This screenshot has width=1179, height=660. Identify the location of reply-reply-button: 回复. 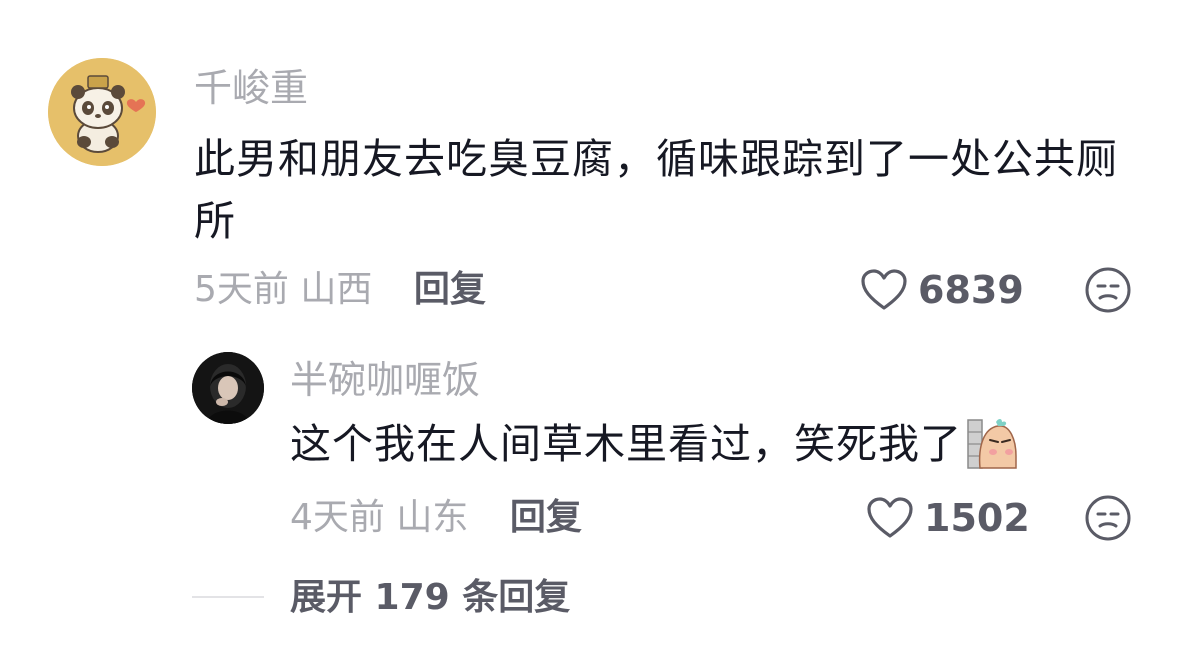
(546, 517).